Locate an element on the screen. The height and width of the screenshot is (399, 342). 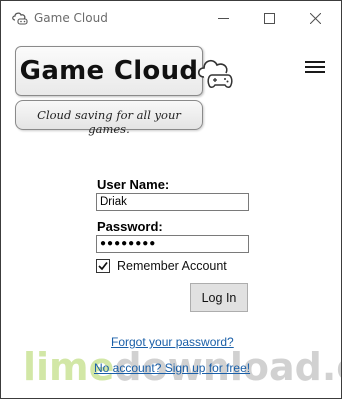
logo-text: Game Cloud is located at coordinates (109, 71).